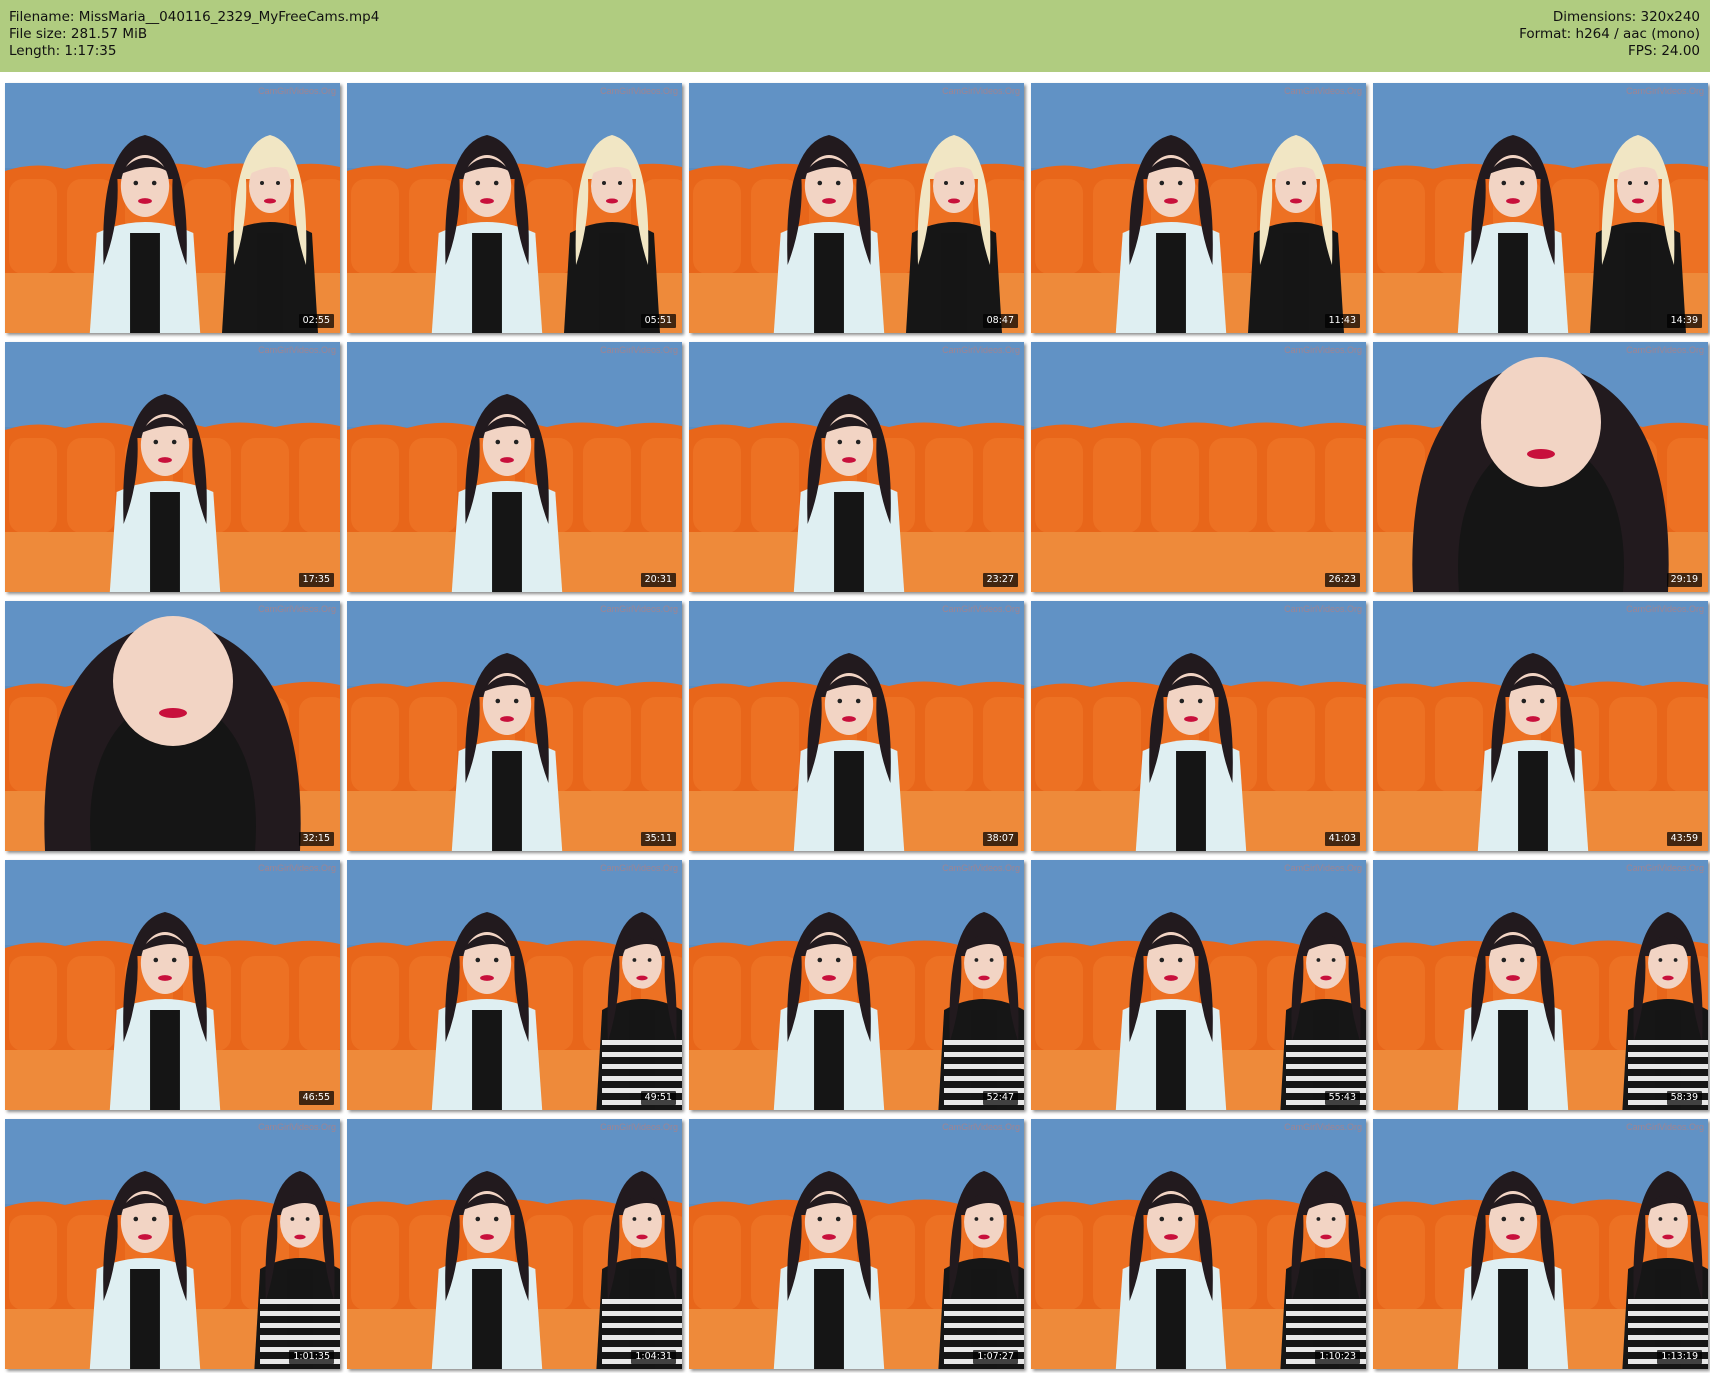 The width and height of the screenshot is (1710, 1373). What do you see at coordinates (658, 580) in the screenshot?
I see `timestamp-label: 20:31` at bounding box center [658, 580].